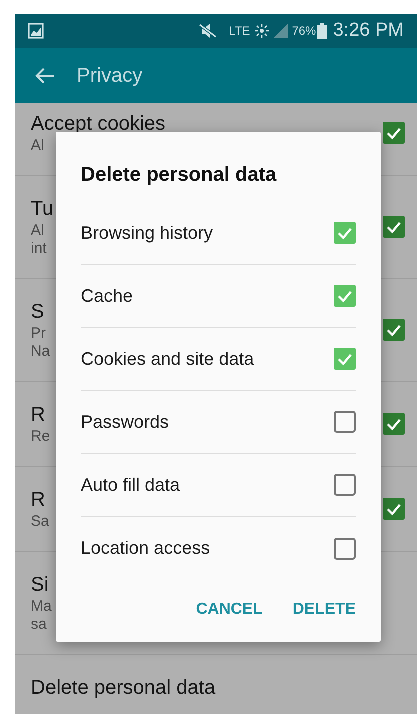 The height and width of the screenshot is (726, 417). Describe the element at coordinates (39, 249) in the screenshot. I see `setting-summary: int` at that location.